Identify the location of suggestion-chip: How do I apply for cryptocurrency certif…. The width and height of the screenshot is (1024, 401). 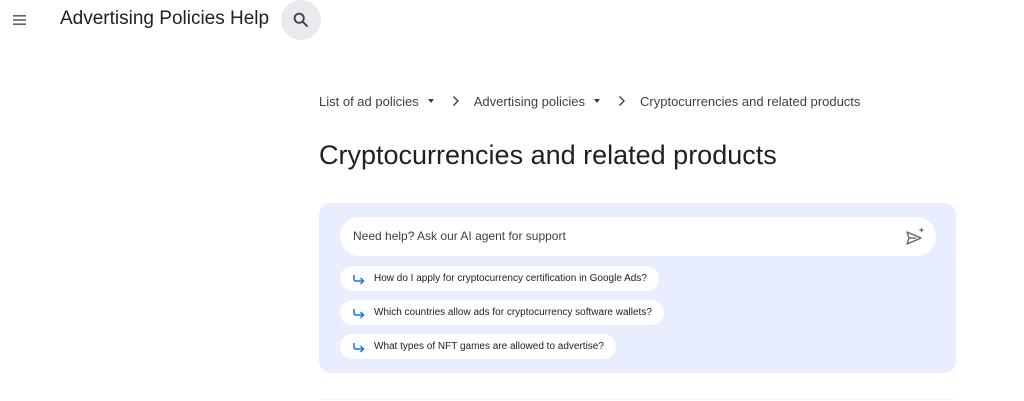
(499, 278).